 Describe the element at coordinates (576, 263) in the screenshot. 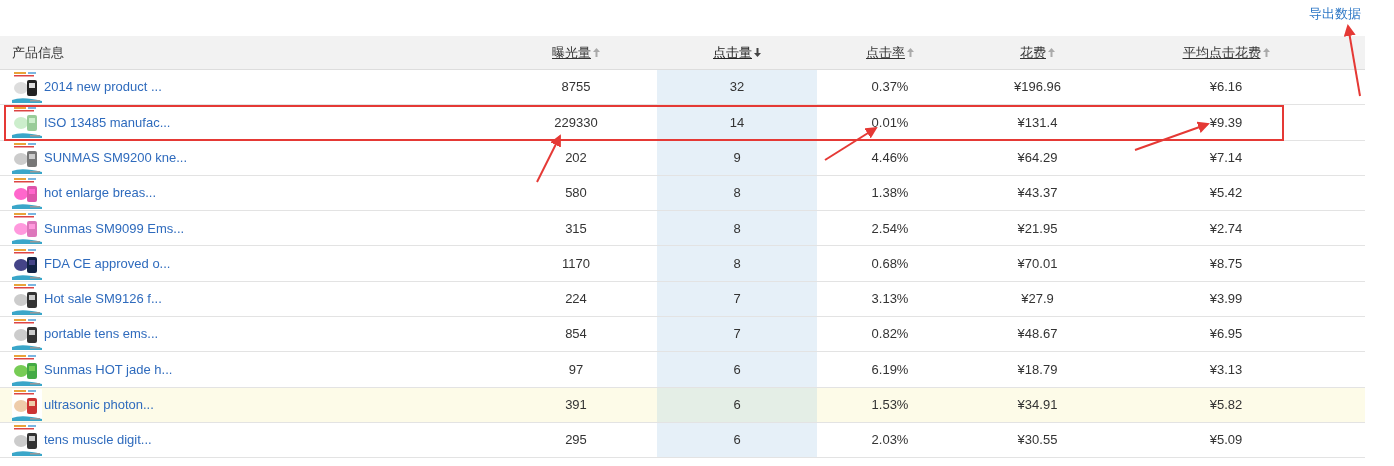

I see `table-cell-text: 1170` at that location.